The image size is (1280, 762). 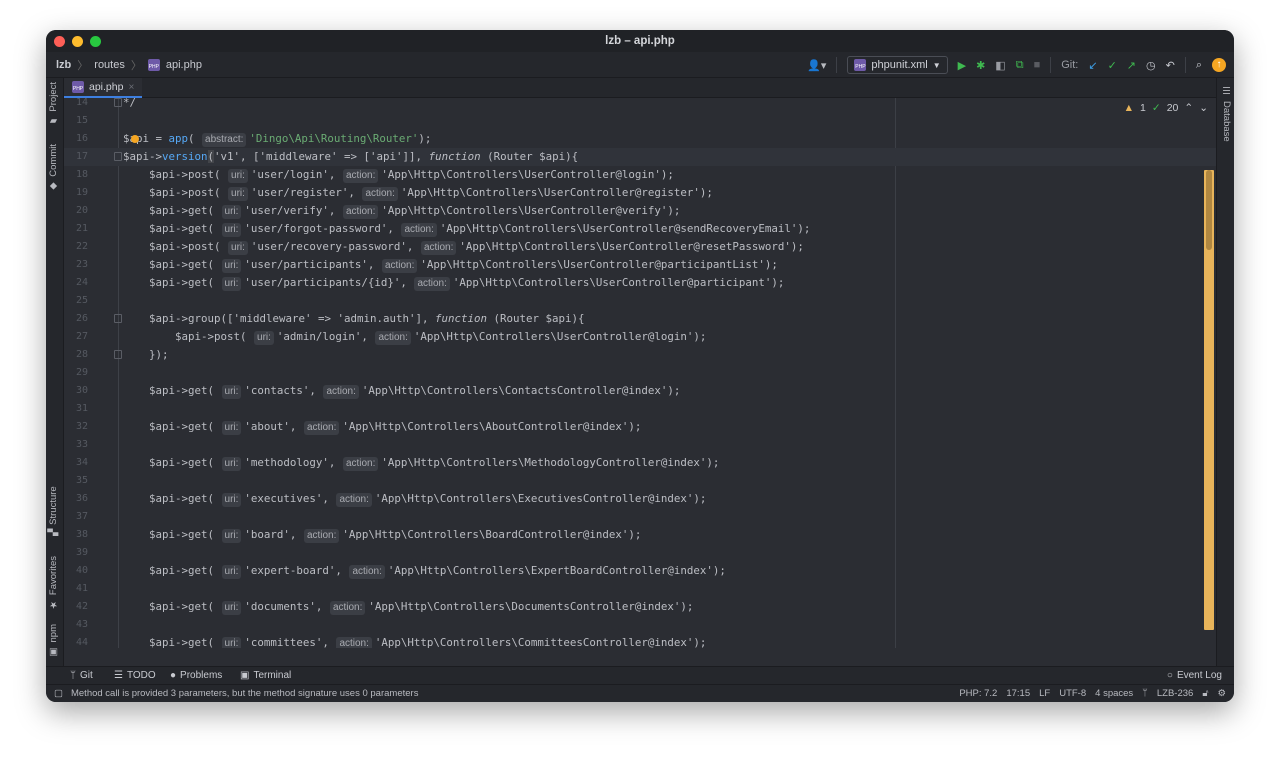 What do you see at coordinates (1114, 693) in the screenshot?
I see `indent-setting: 4 spaces` at bounding box center [1114, 693].